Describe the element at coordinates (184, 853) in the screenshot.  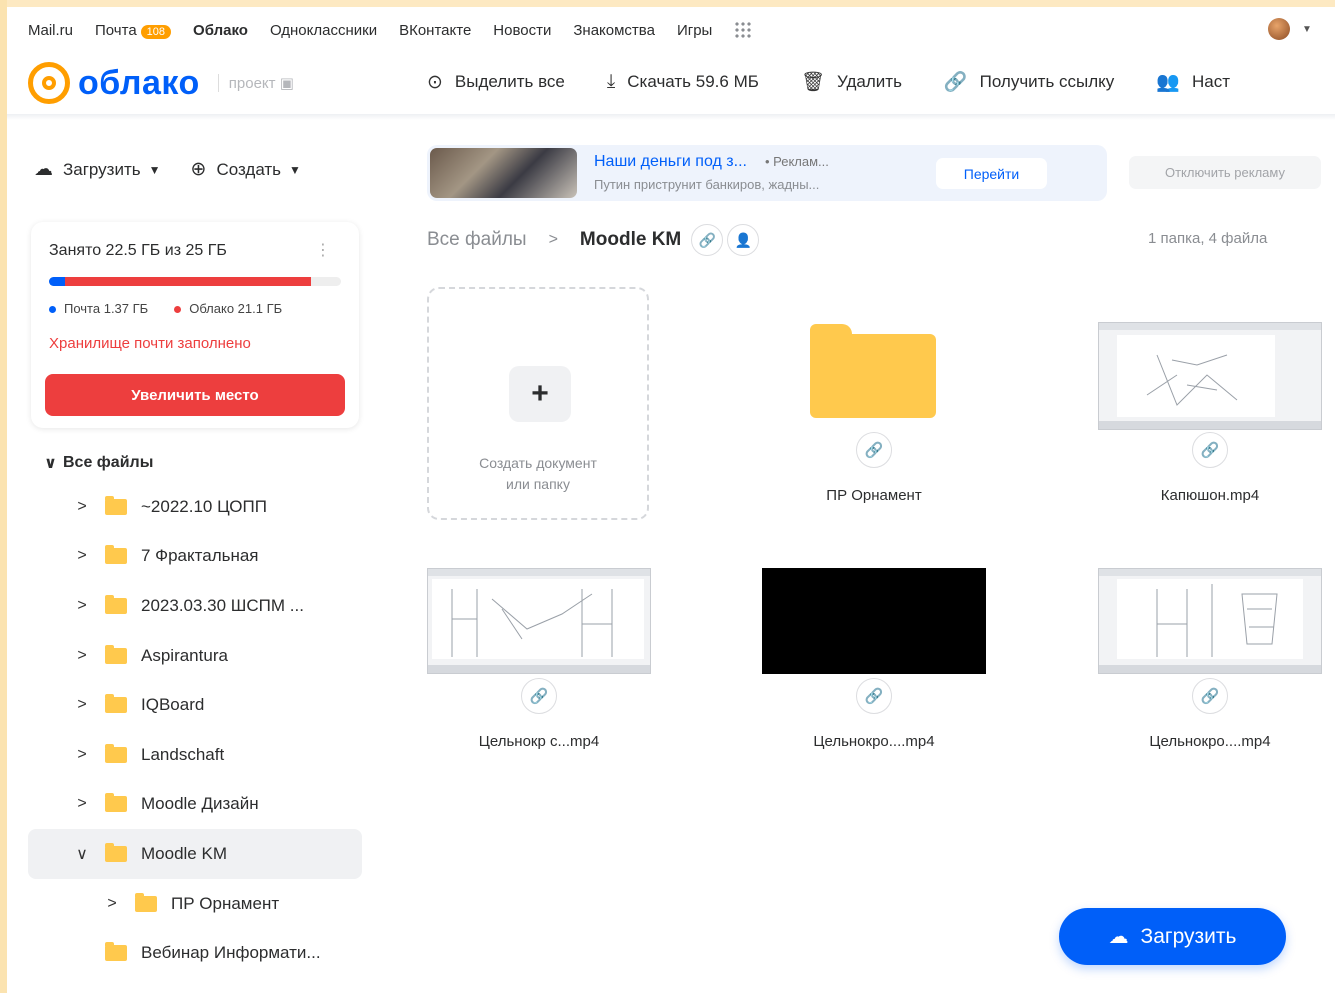
I see `tree-item-label: Moodle KM` at that location.